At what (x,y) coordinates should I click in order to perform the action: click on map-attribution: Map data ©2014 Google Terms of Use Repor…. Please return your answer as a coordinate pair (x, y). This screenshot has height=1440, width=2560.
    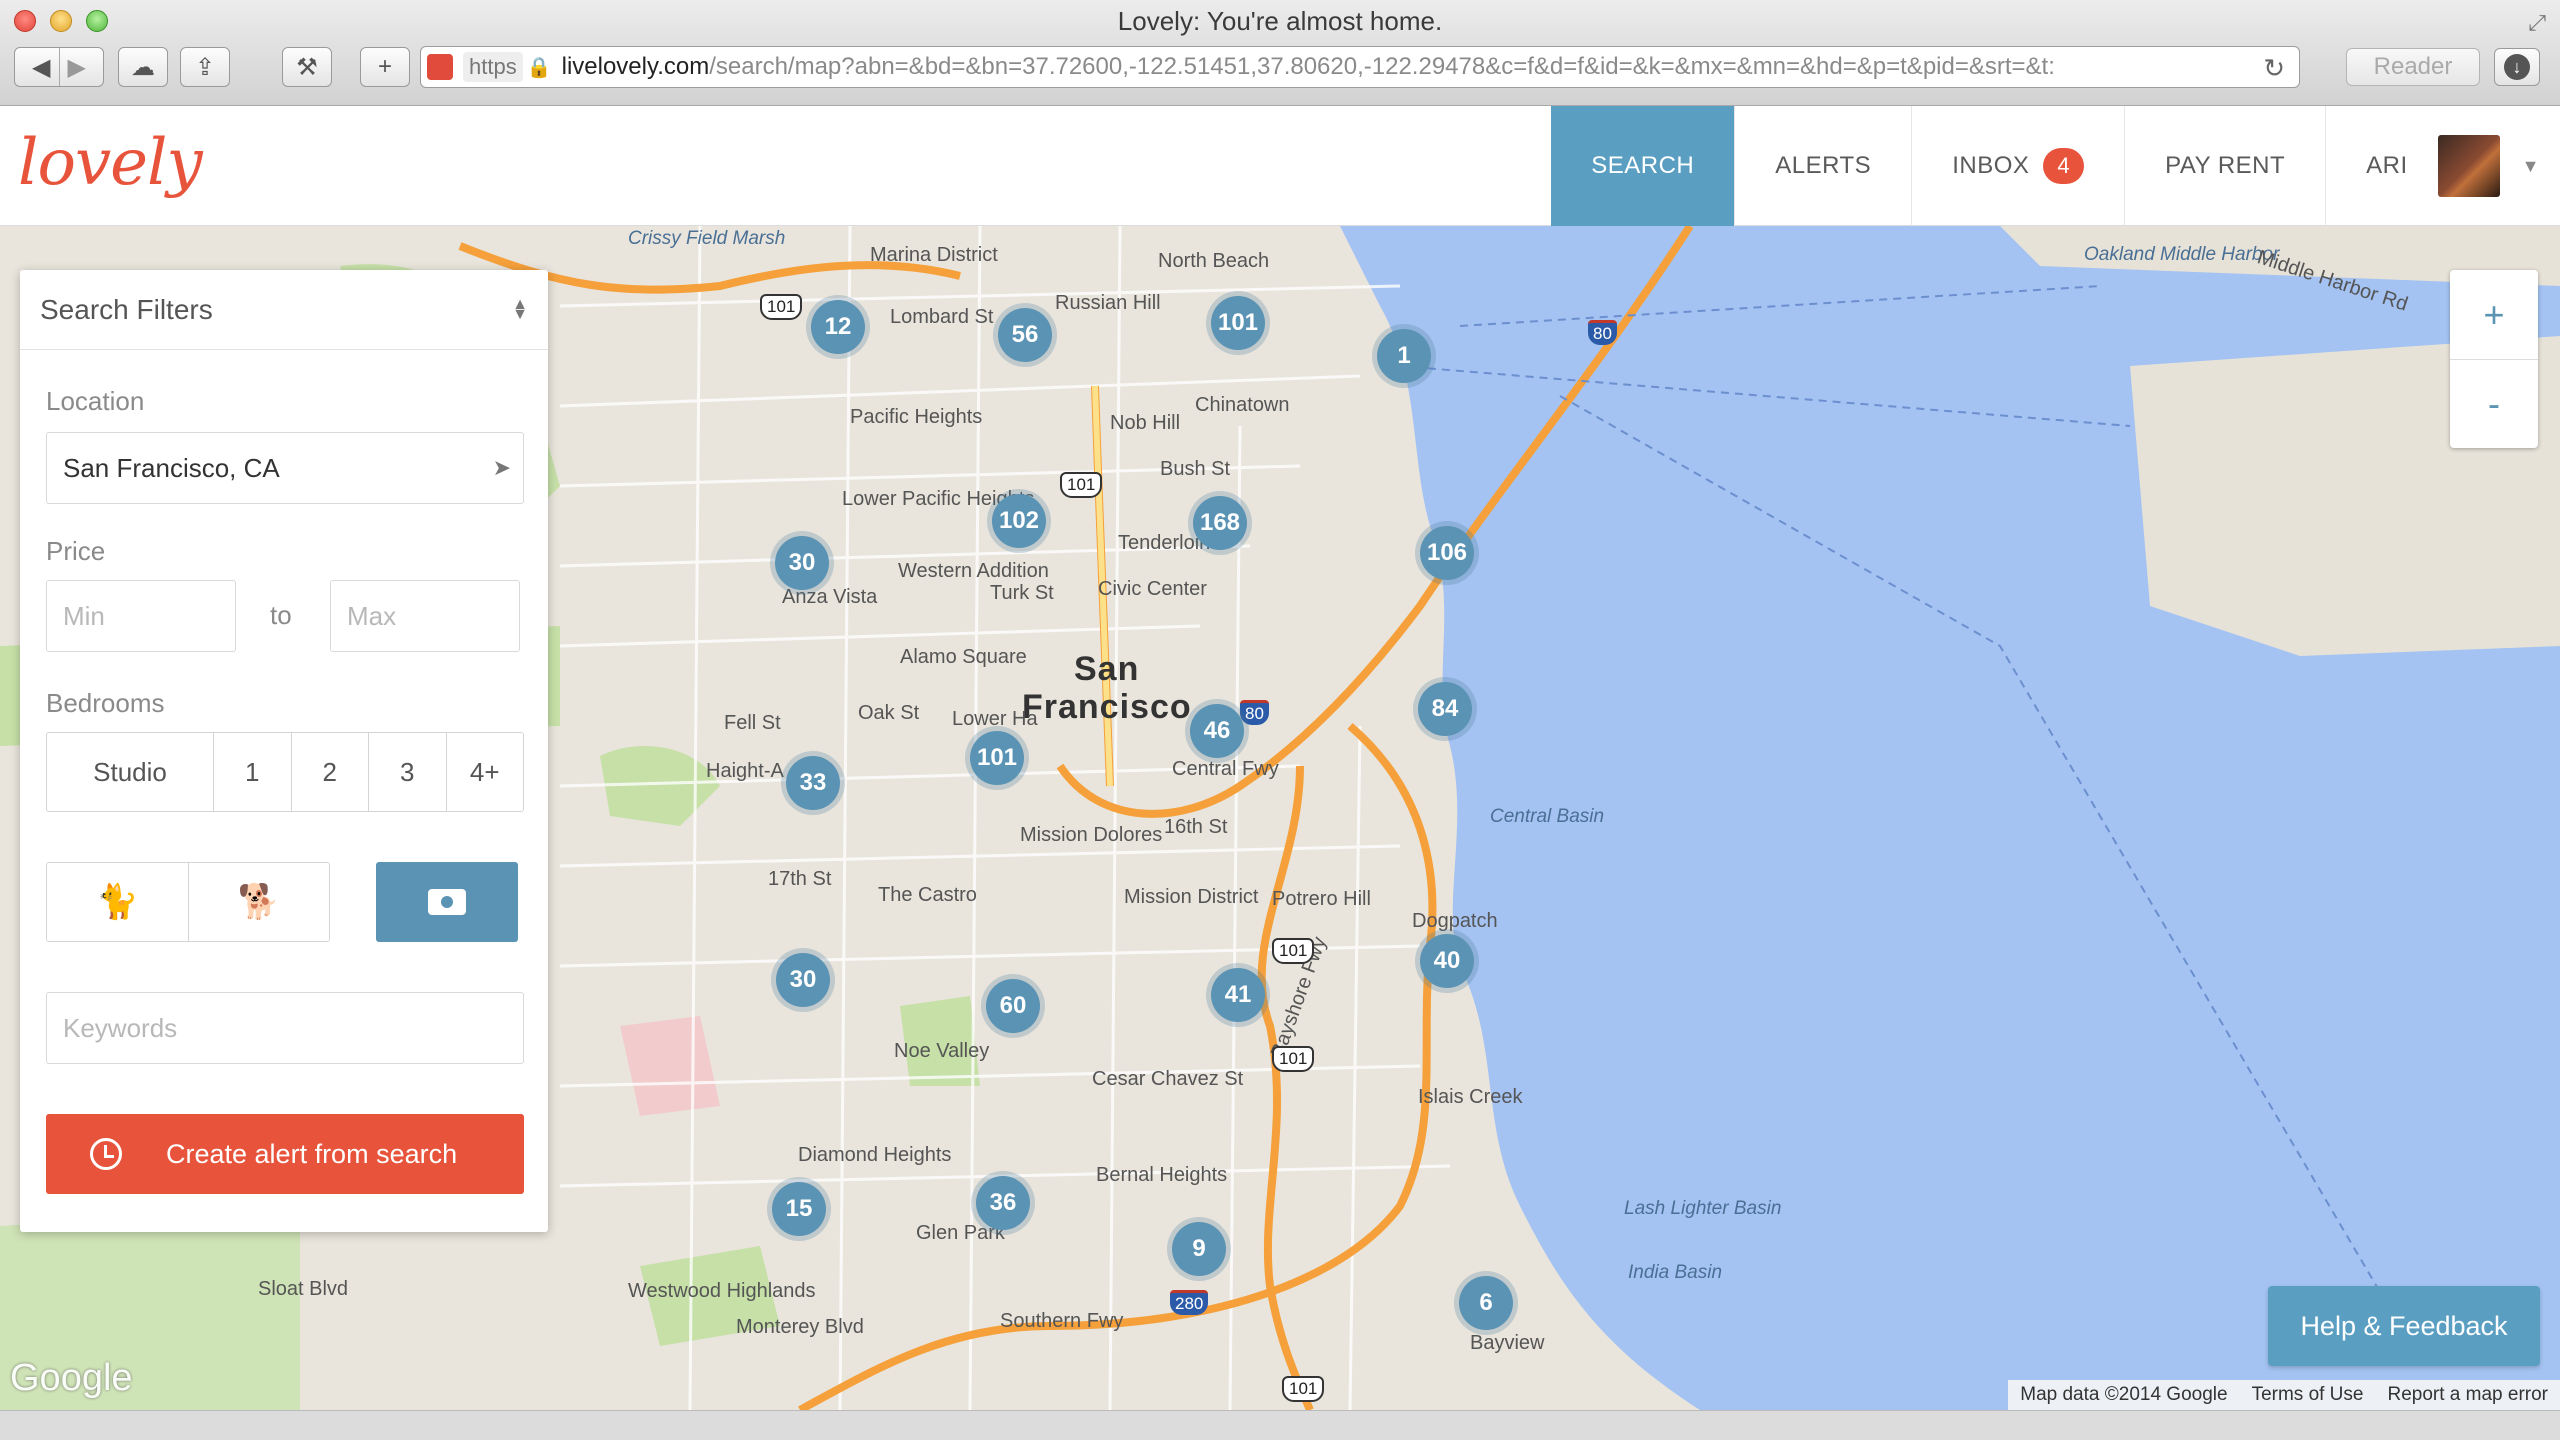
    Looking at the image, I should click on (2284, 1395).